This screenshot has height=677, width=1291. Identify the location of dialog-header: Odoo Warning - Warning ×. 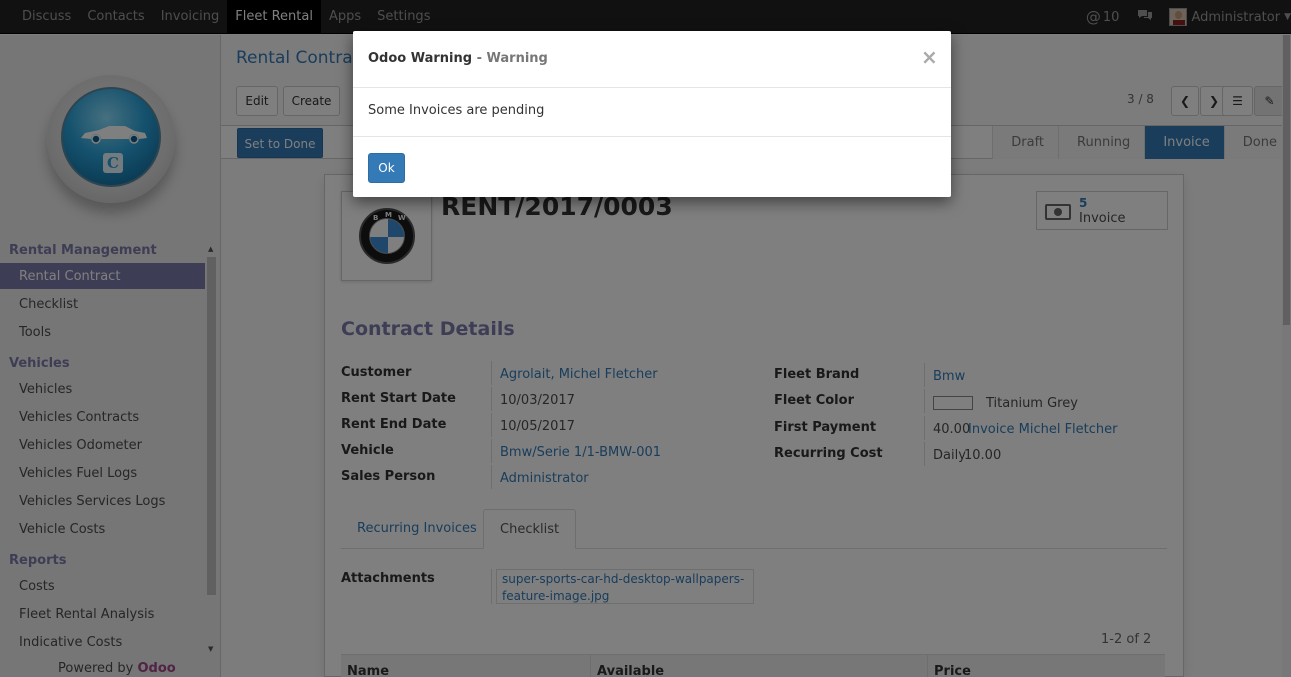
(652, 59).